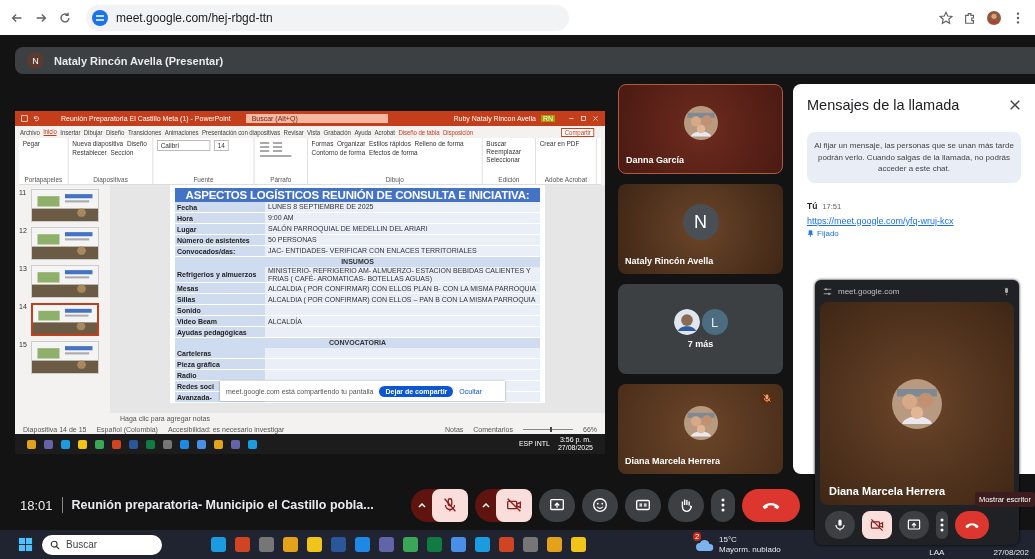 The height and width of the screenshot is (559, 1035). What do you see at coordinates (880, 220) in the screenshot?
I see `message-link: https://meet.google.com/yfq-wruj-kcx` at bounding box center [880, 220].